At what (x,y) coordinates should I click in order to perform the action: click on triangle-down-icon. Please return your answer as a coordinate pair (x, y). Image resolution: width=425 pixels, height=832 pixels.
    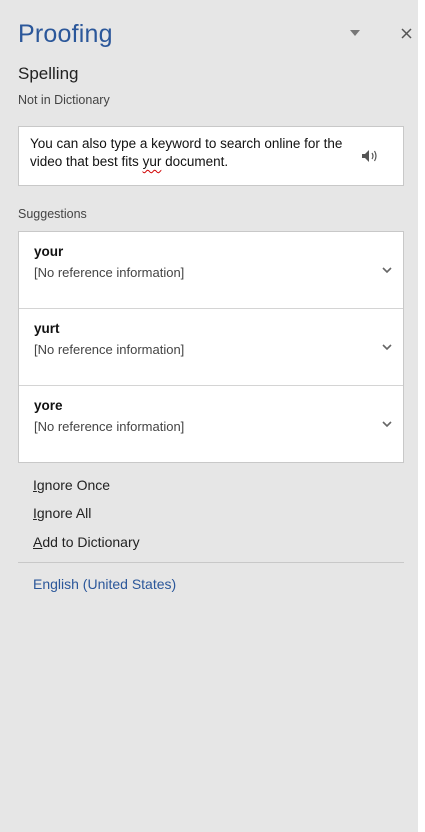
    Looking at the image, I should click on (355, 33).